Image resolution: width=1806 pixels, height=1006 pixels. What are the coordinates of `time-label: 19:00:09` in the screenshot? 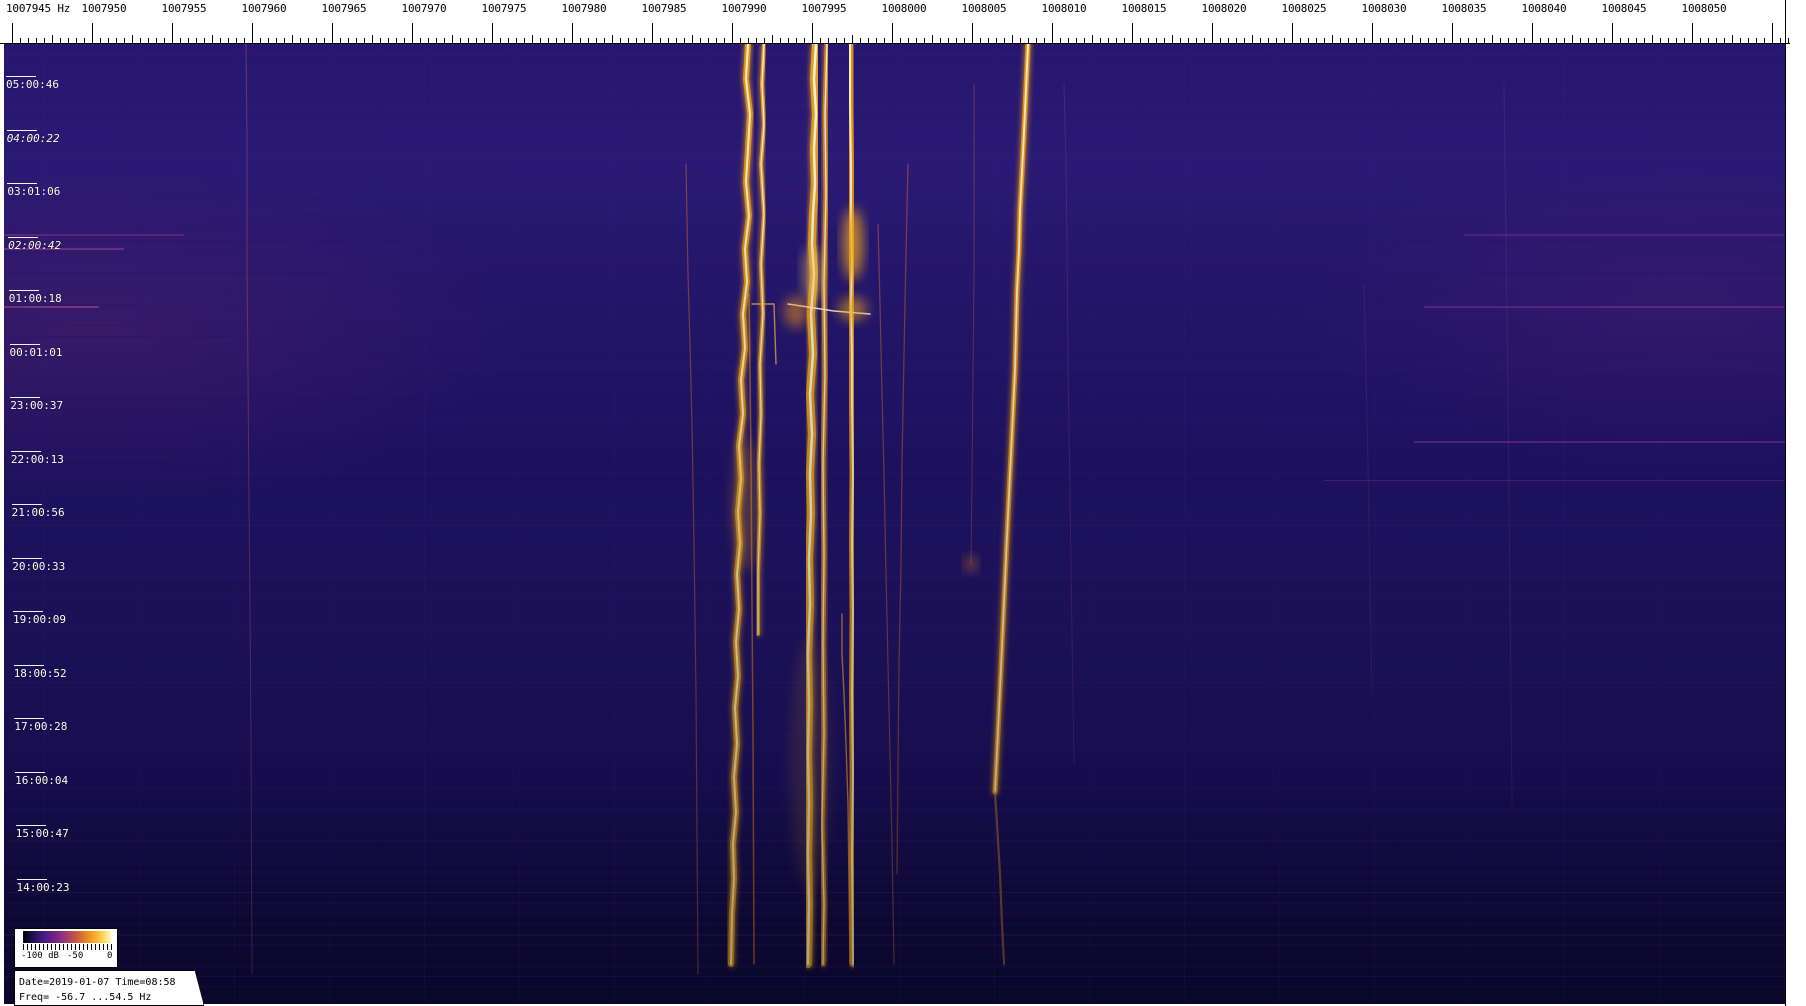 It's located at (39, 618).